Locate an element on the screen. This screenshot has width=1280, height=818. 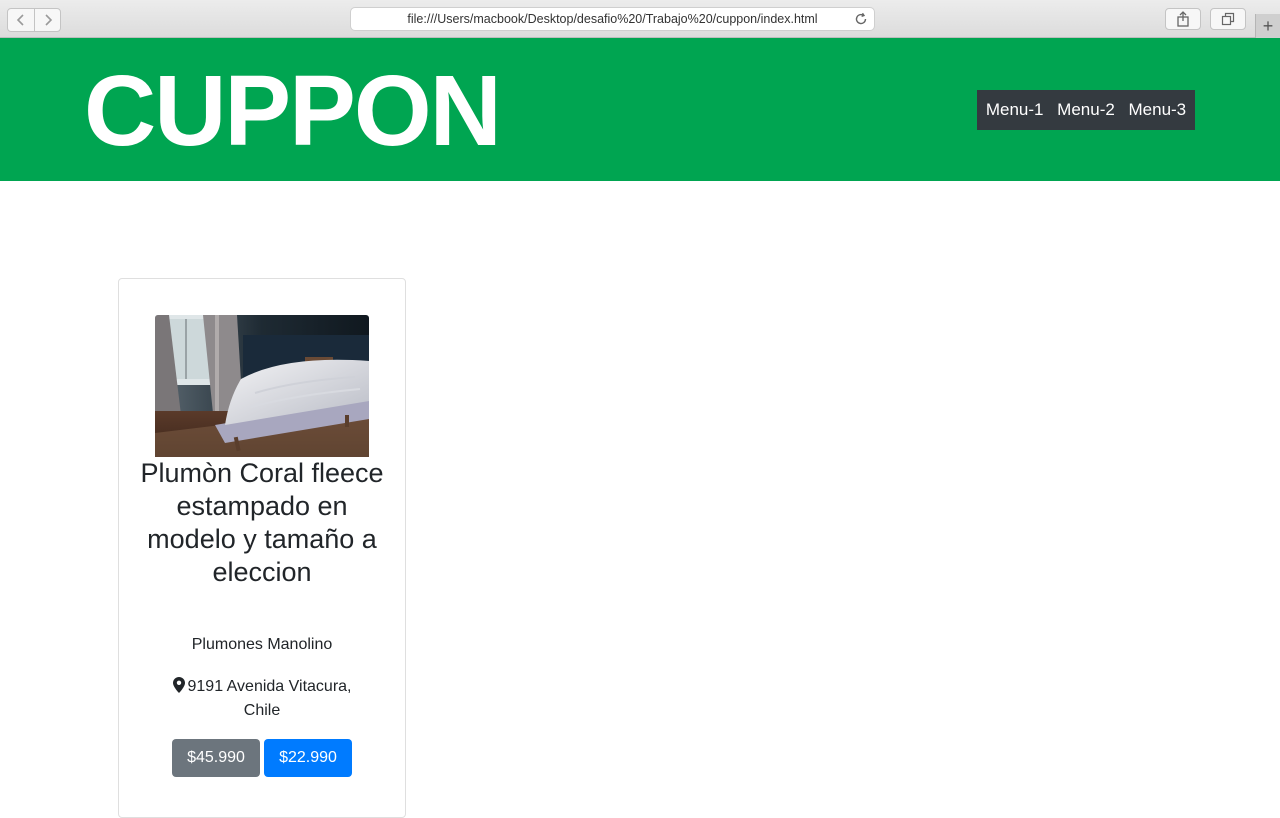
new-tab-button: + is located at coordinates (1267, 26).